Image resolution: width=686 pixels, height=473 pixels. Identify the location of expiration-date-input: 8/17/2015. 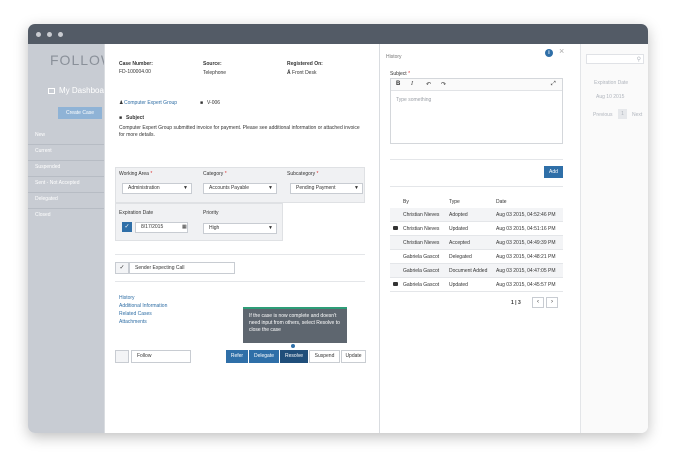
(161, 227).